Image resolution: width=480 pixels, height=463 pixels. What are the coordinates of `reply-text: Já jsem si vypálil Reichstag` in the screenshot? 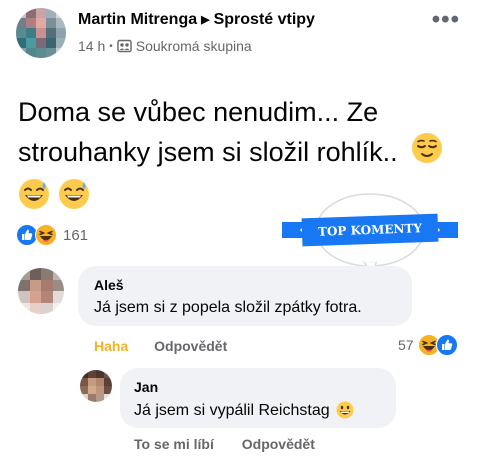 It's located at (232, 411).